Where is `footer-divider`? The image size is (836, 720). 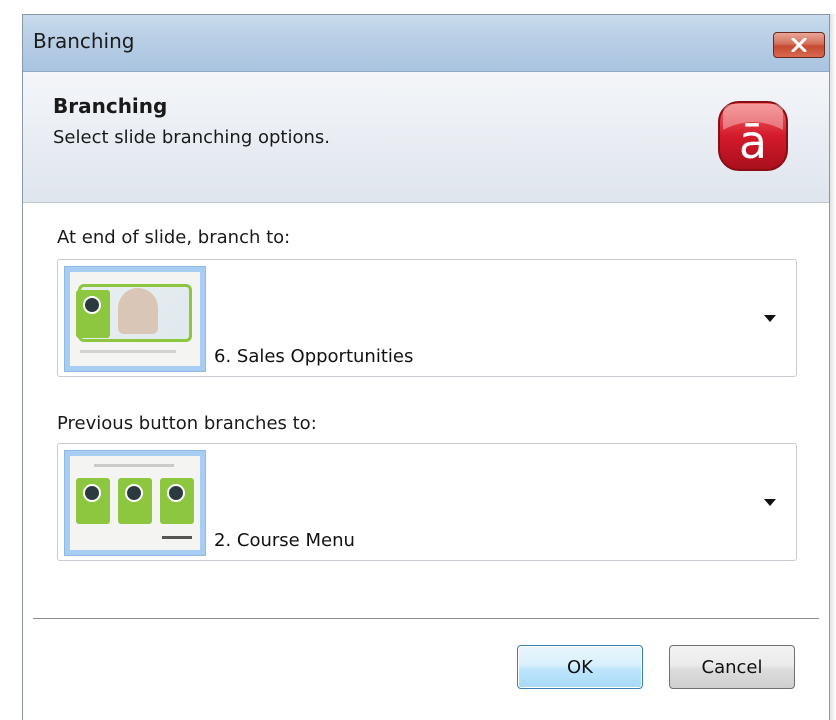 footer-divider is located at coordinates (426, 618).